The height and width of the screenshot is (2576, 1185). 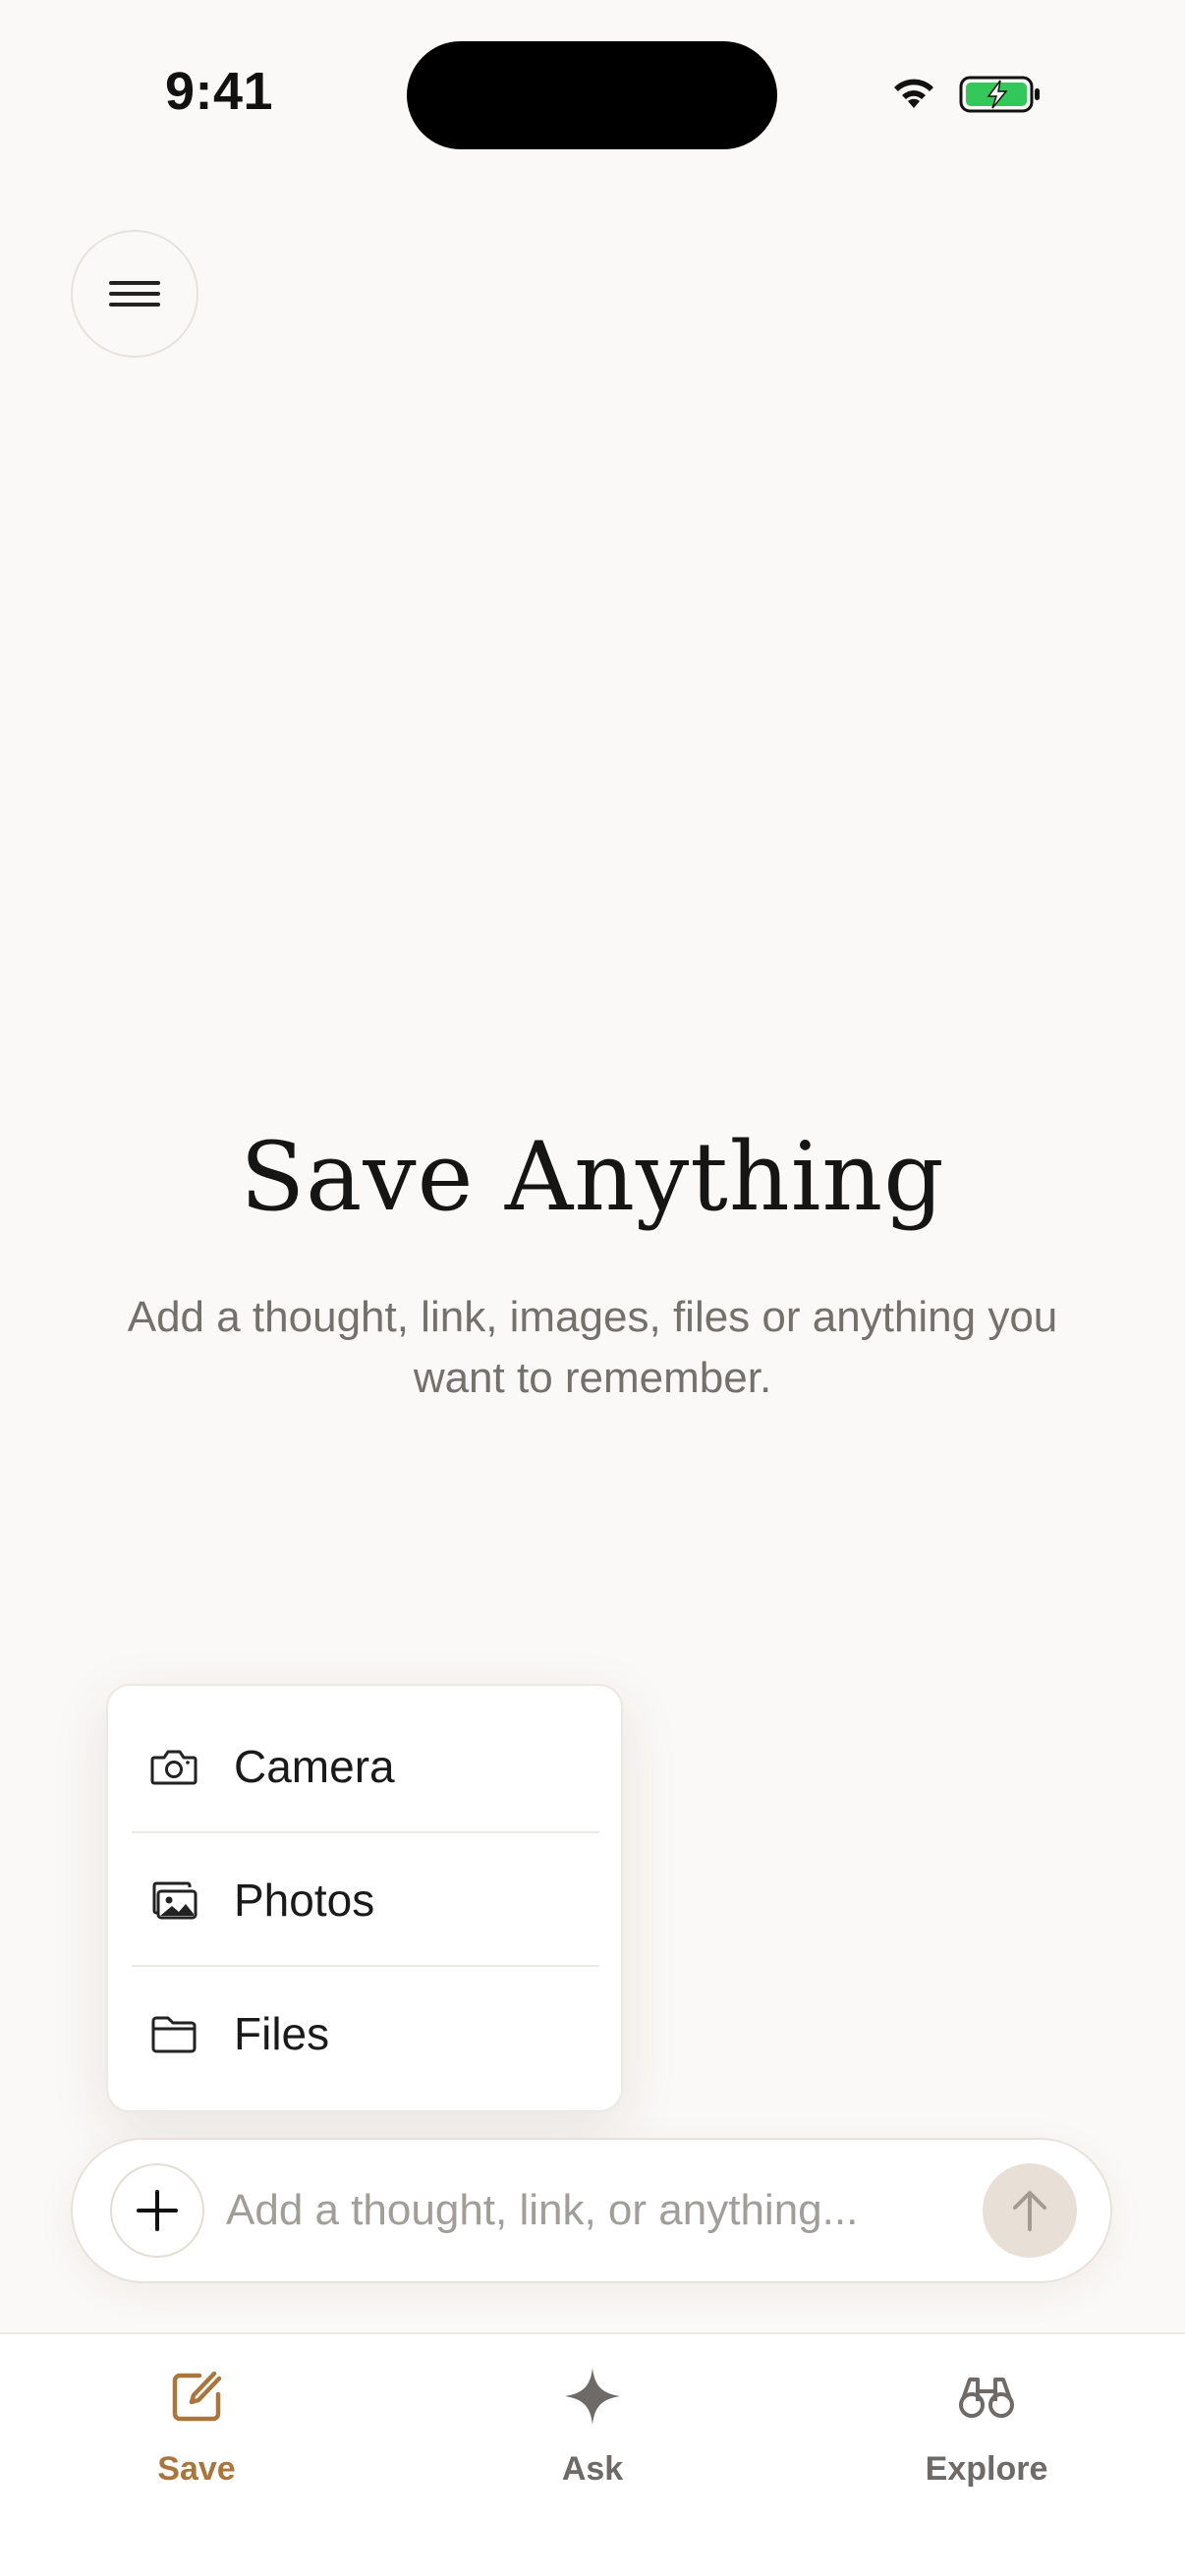 What do you see at coordinates (592, 2469) in the screenshot?
I see `tab-ask-label: Ask` at bounding box center [592, 2469].